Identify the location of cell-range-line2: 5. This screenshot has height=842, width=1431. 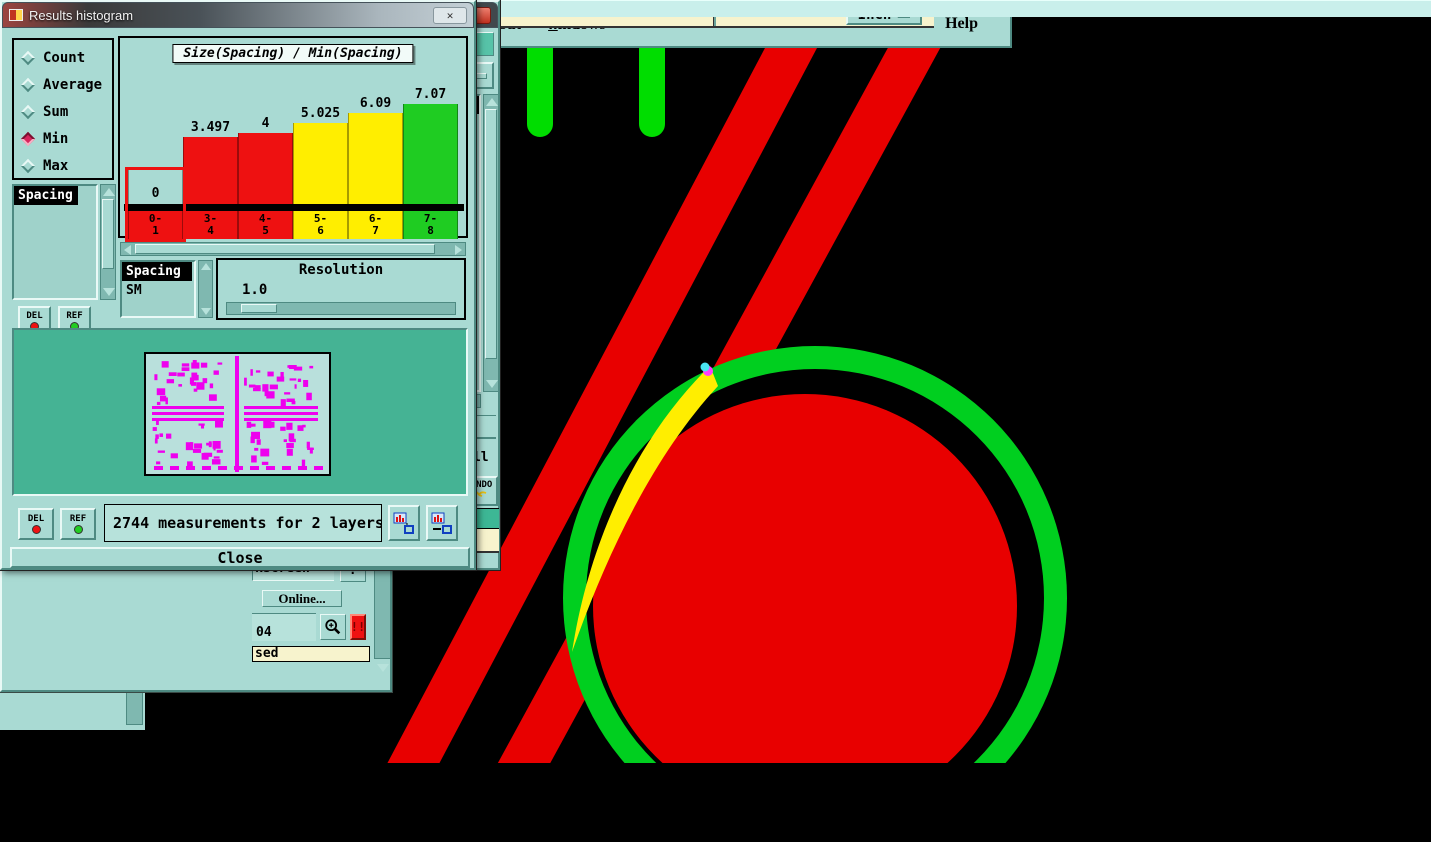
(265, 230).